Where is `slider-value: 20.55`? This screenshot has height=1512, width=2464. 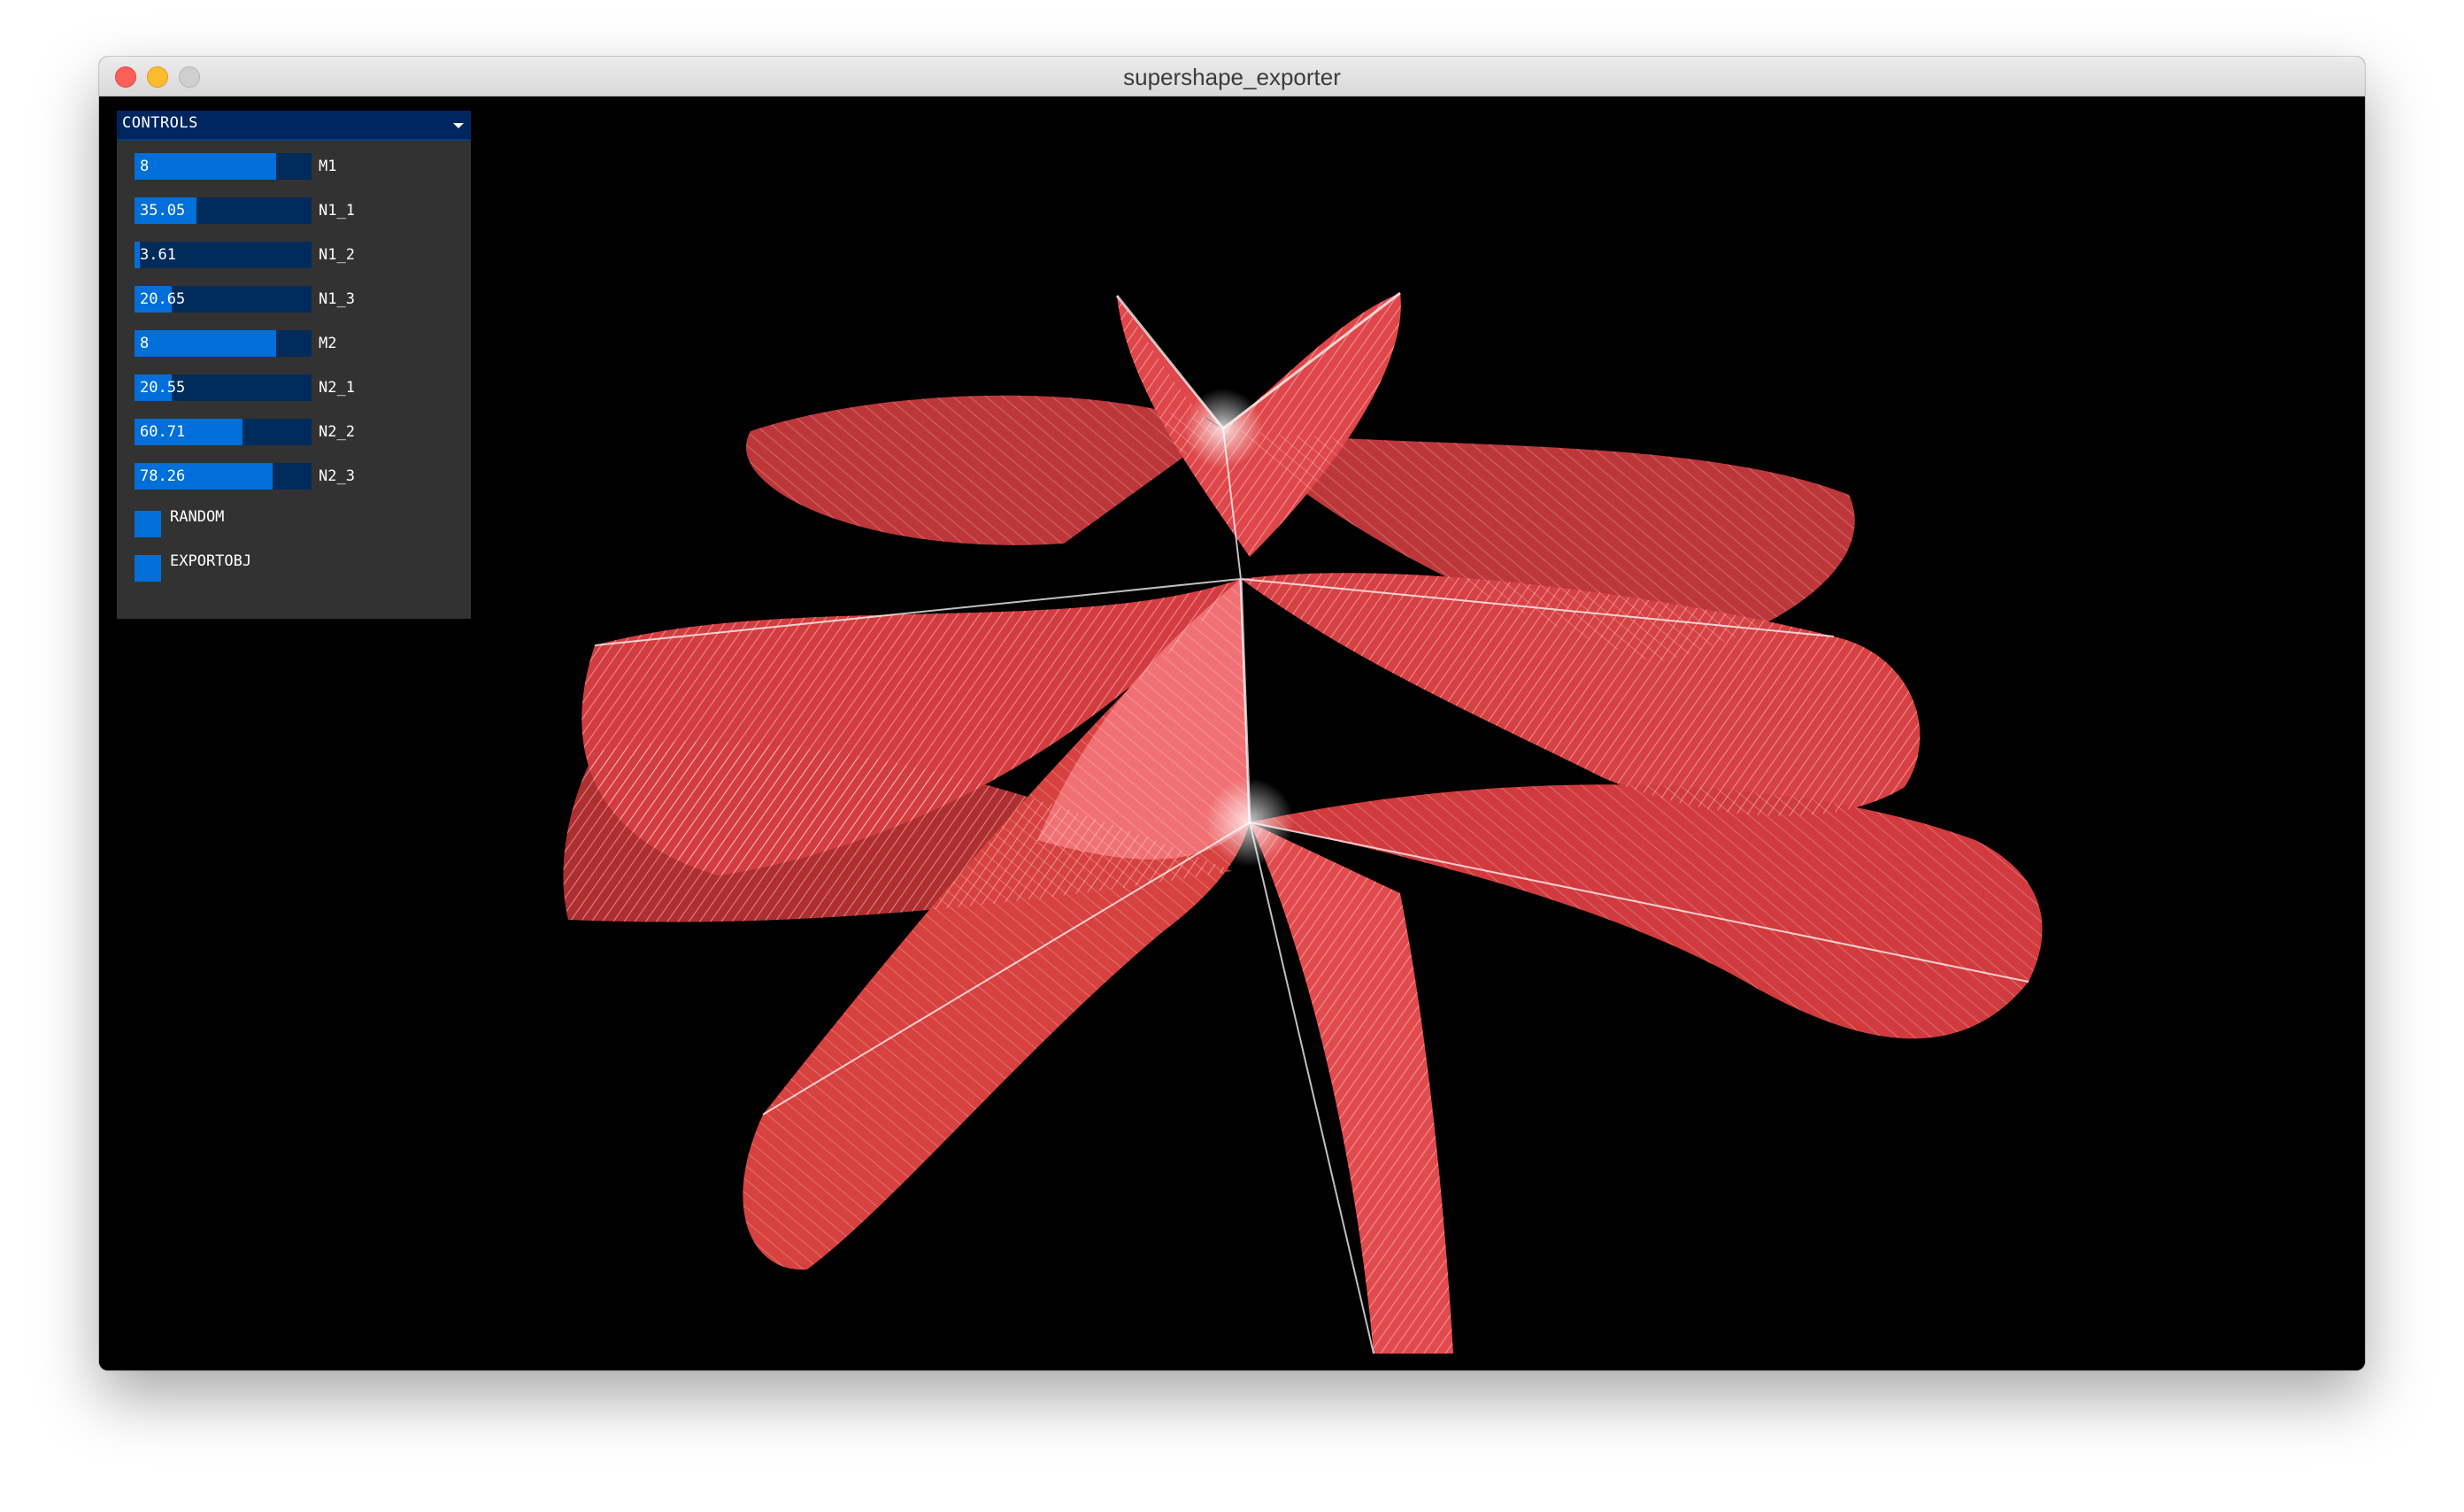 slider-value: 20.55 is located at coordinates (163, 388).